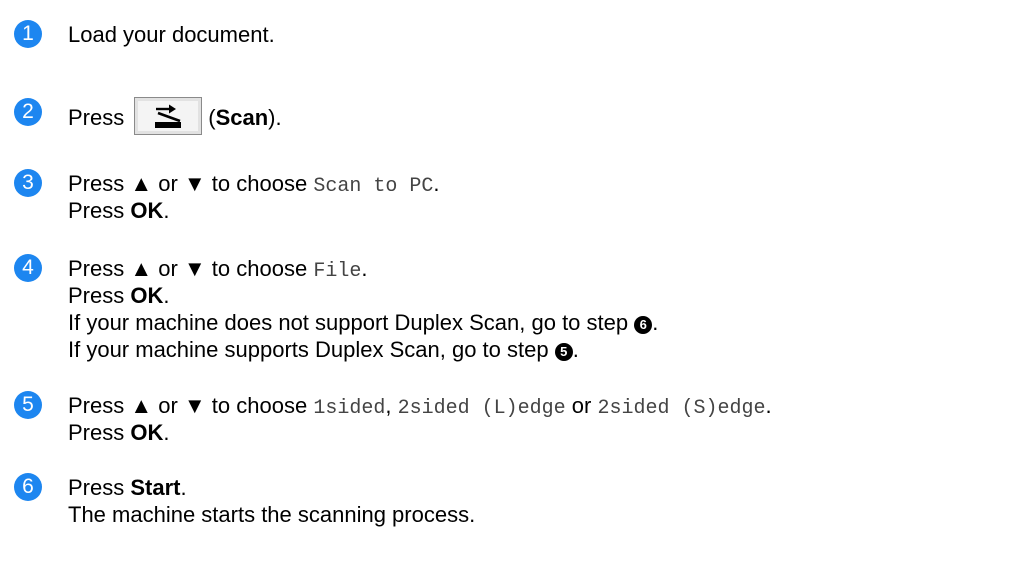  What do you see at coordinates (349, 408) in the screenshot?
I see `menu-option-1sided: 1sided` at bounding box center [349, 408].